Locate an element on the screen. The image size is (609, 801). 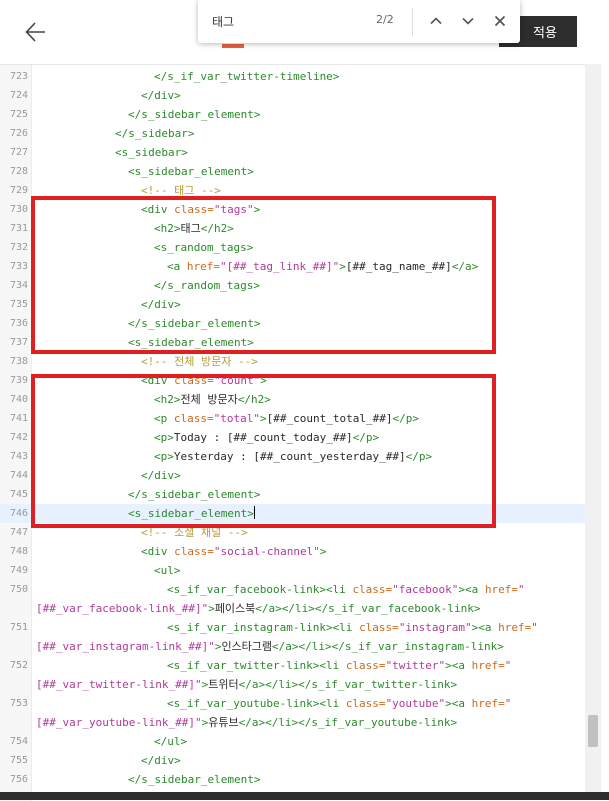
code-text: <!-- 소셜 채널 --> is located at coordinates (194, 532).